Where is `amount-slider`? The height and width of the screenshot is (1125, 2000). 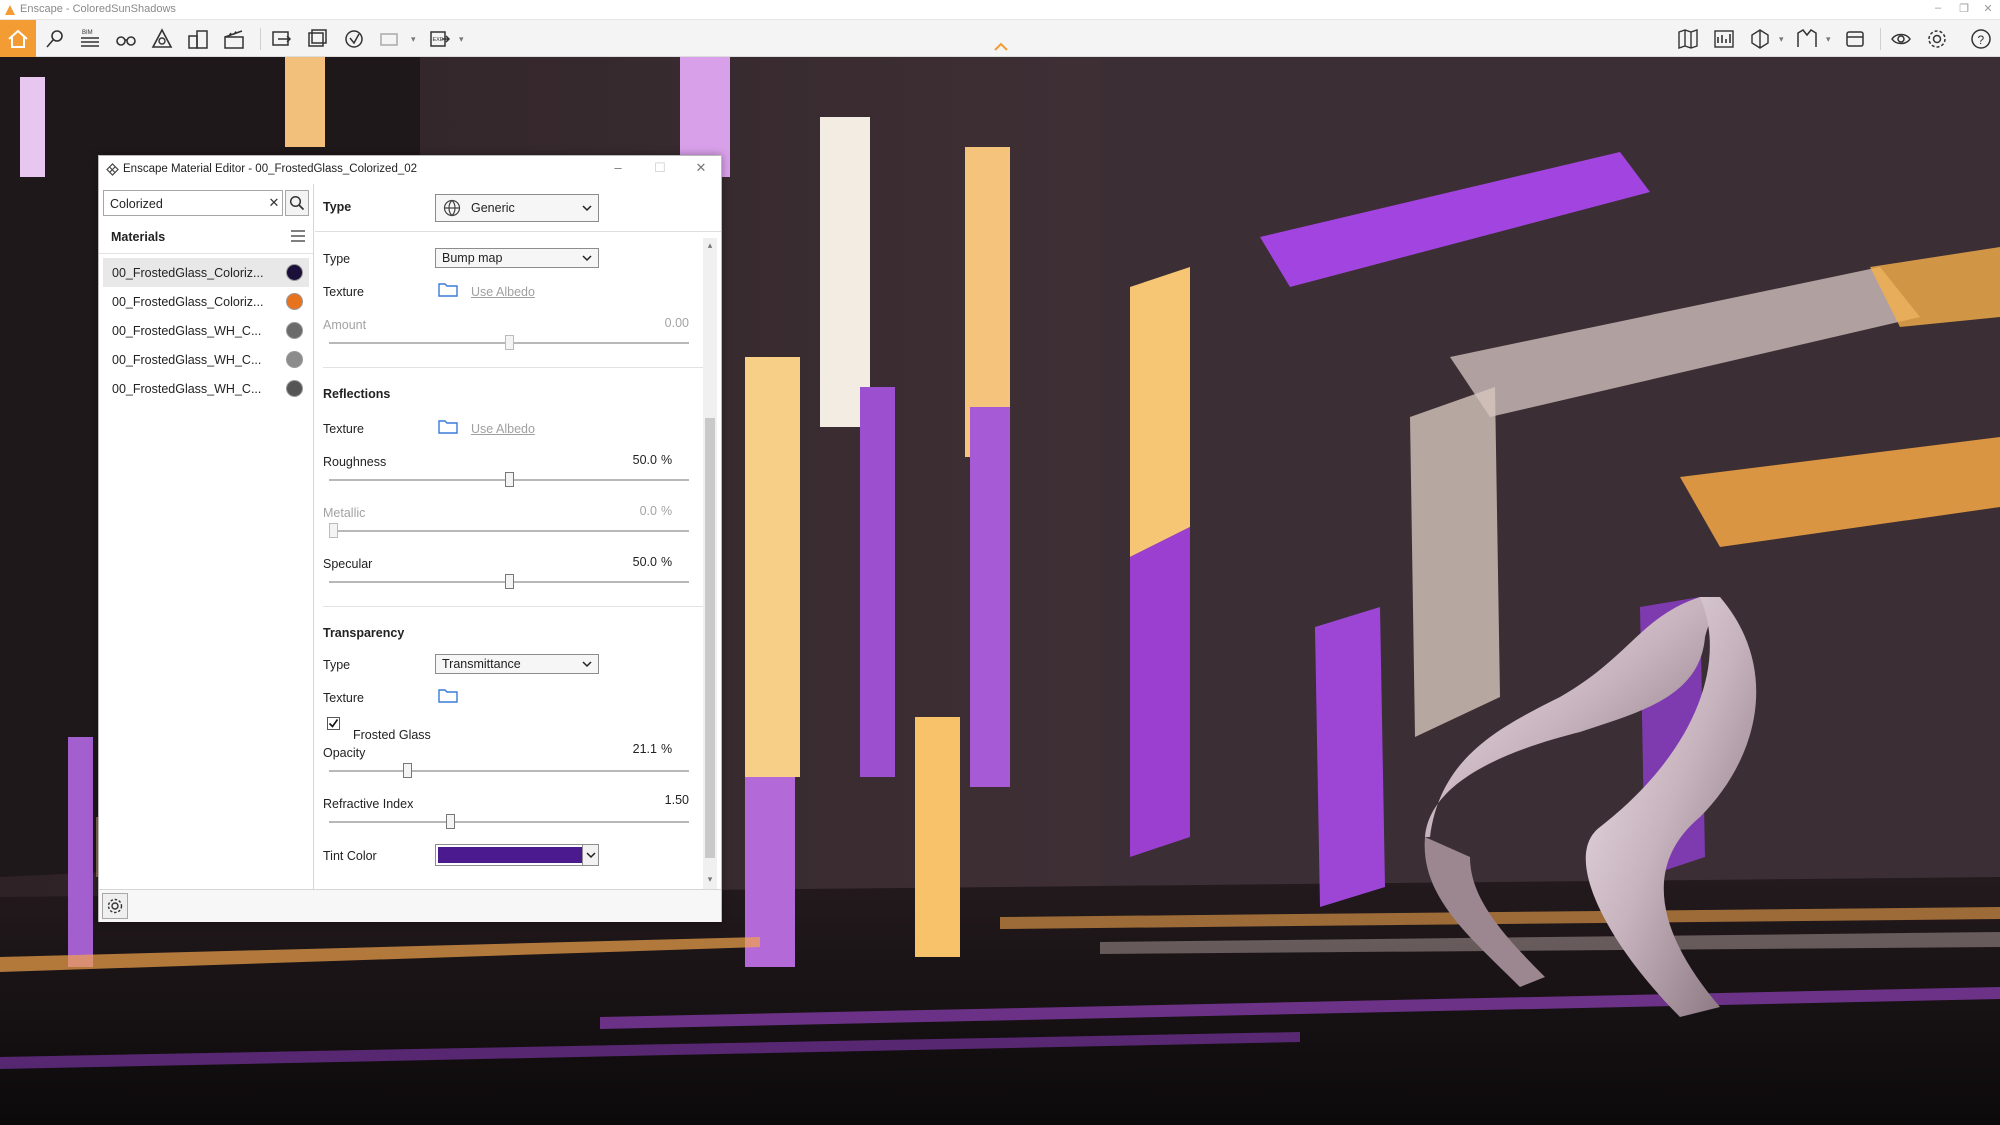 amount-slider is located at coordinates (509, 342).